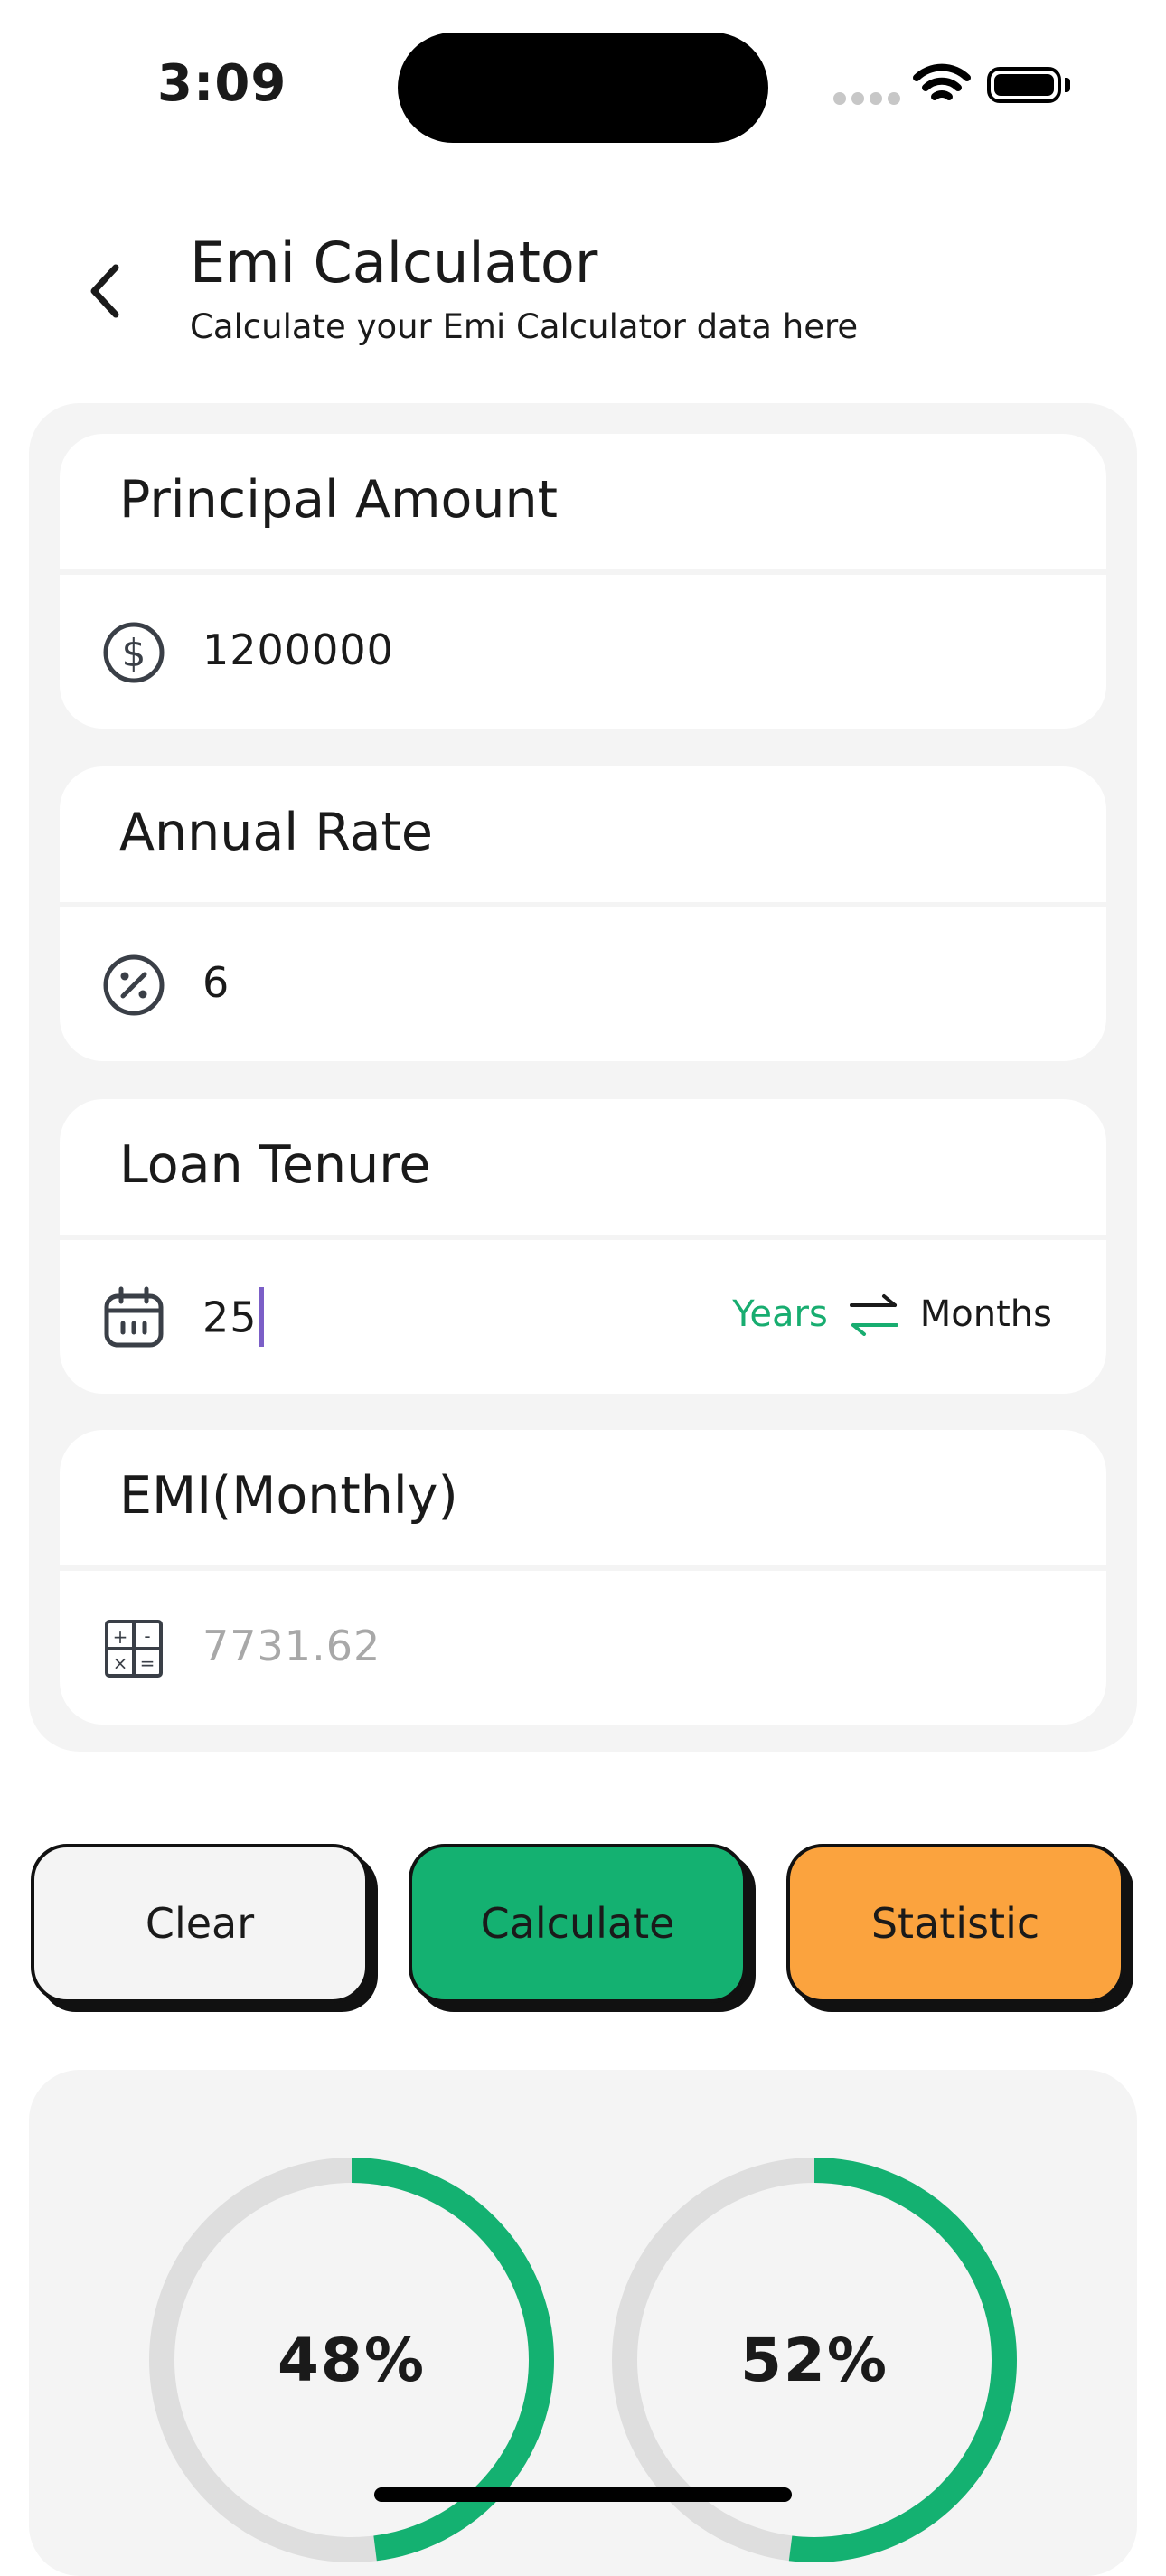 The height and width of the screenshot is (2576, 1166). I want to click on chevron-left-icon, so click(105, 291).